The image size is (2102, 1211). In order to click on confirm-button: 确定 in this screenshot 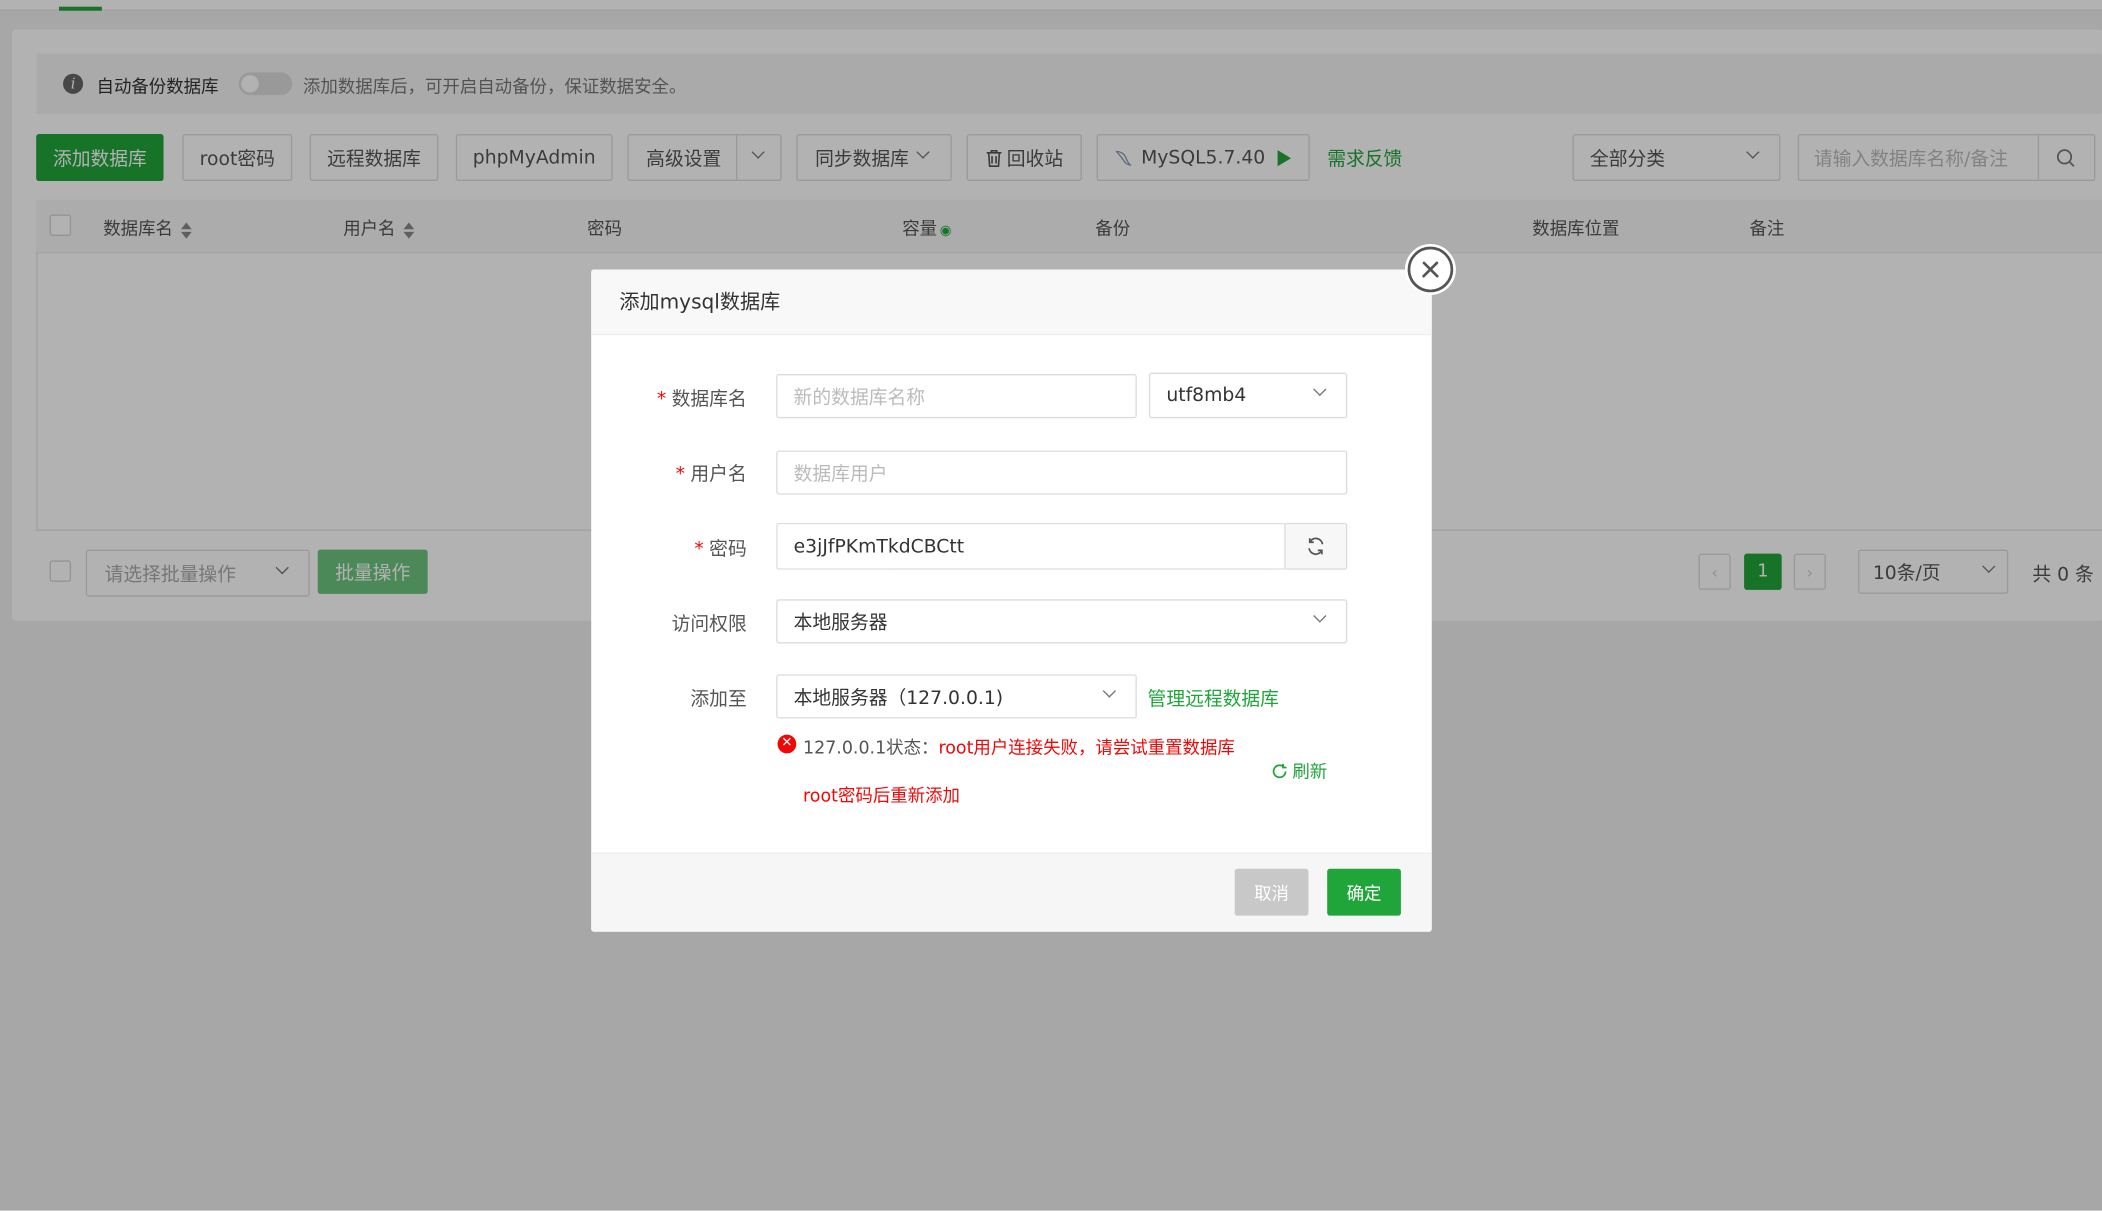, I will do `click(1364, 892)`.